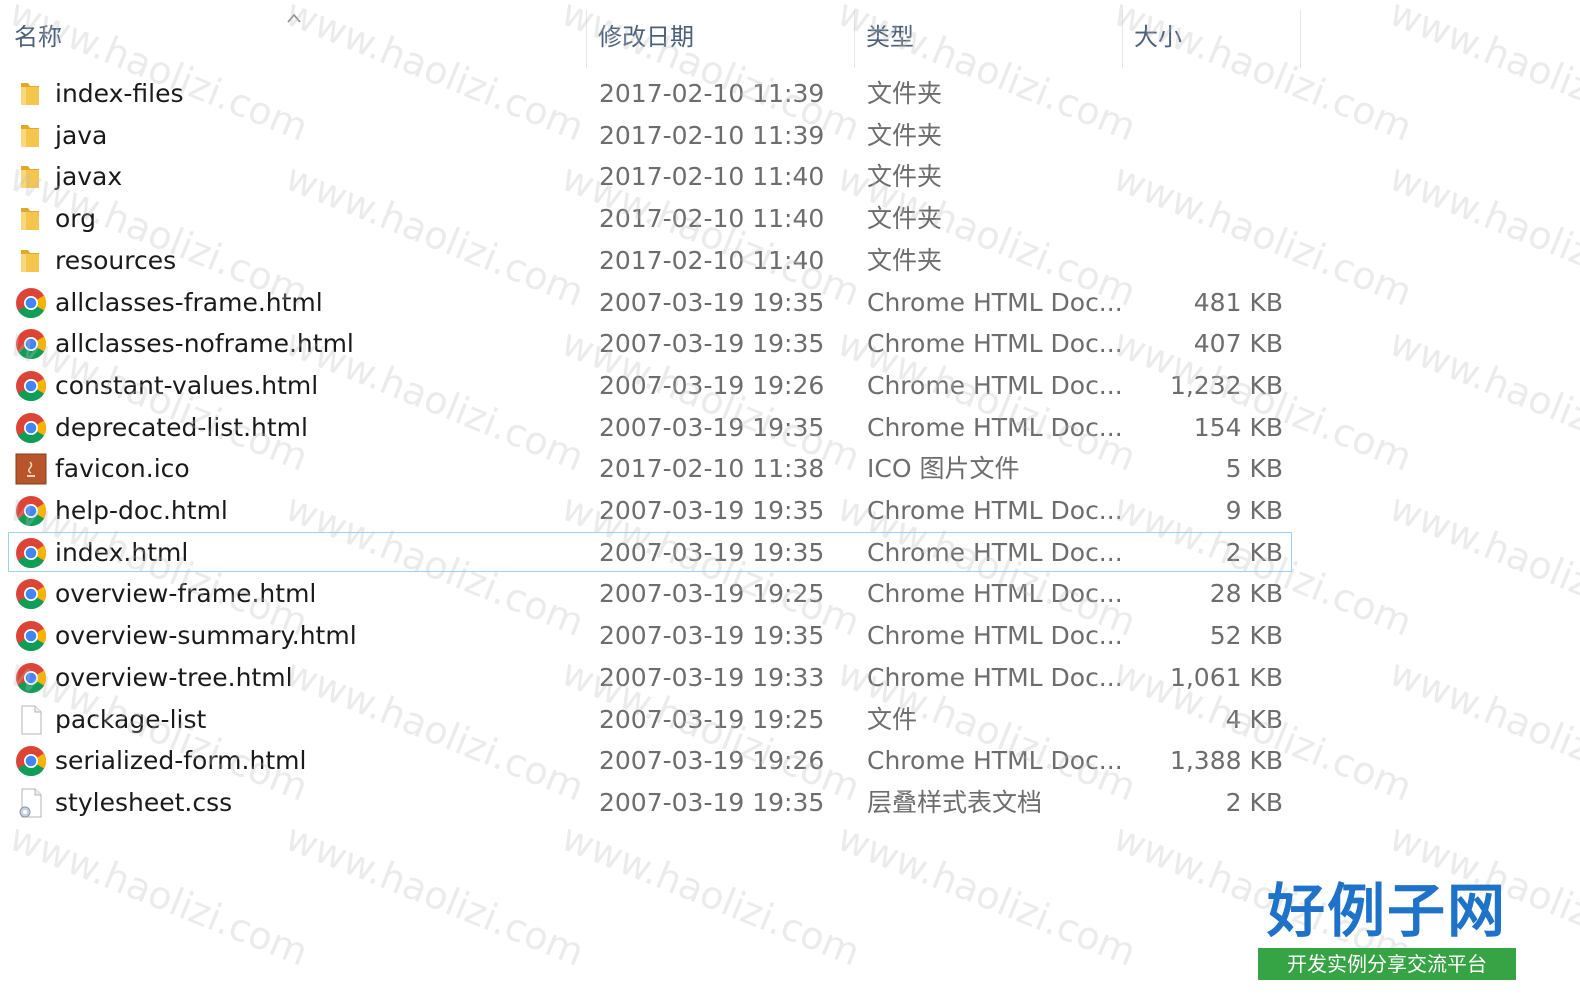  I want to click on file-name: overview-summary.html, so click(206, 636).